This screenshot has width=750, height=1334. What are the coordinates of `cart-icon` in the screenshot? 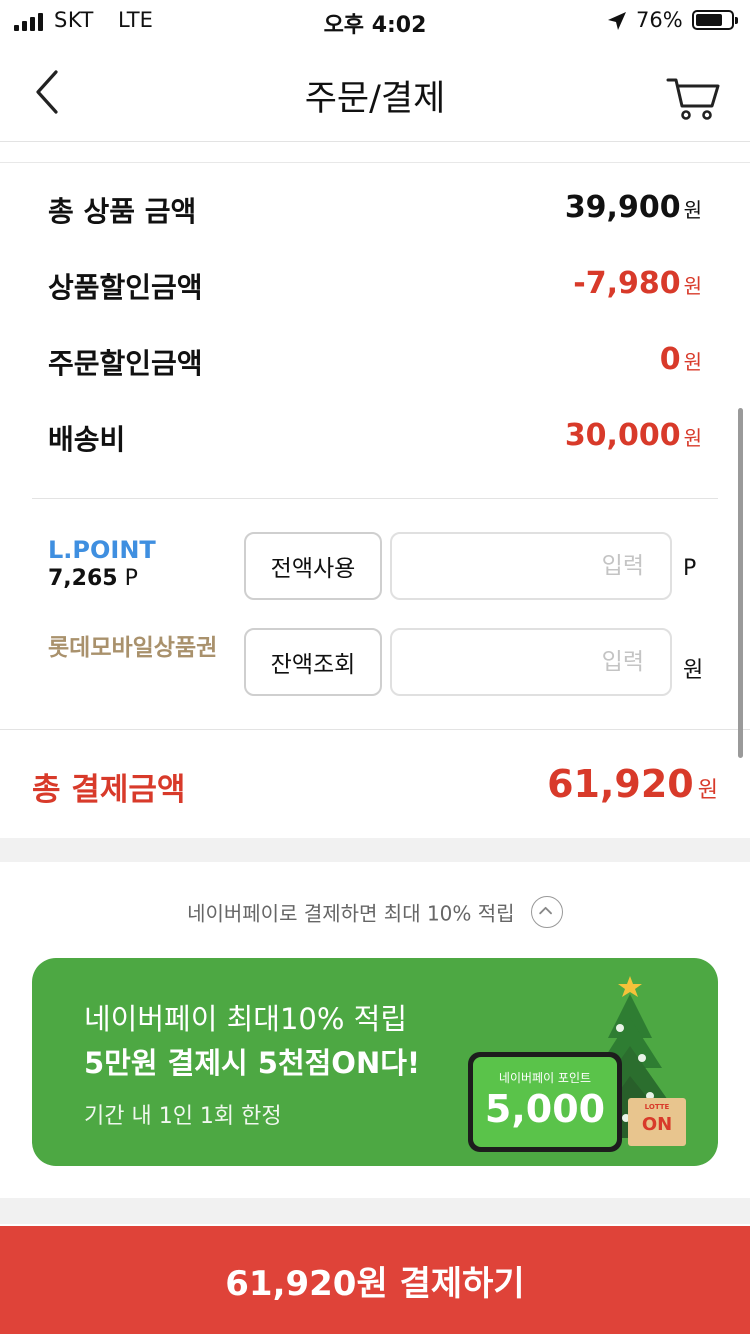 It's located at (692, 97).